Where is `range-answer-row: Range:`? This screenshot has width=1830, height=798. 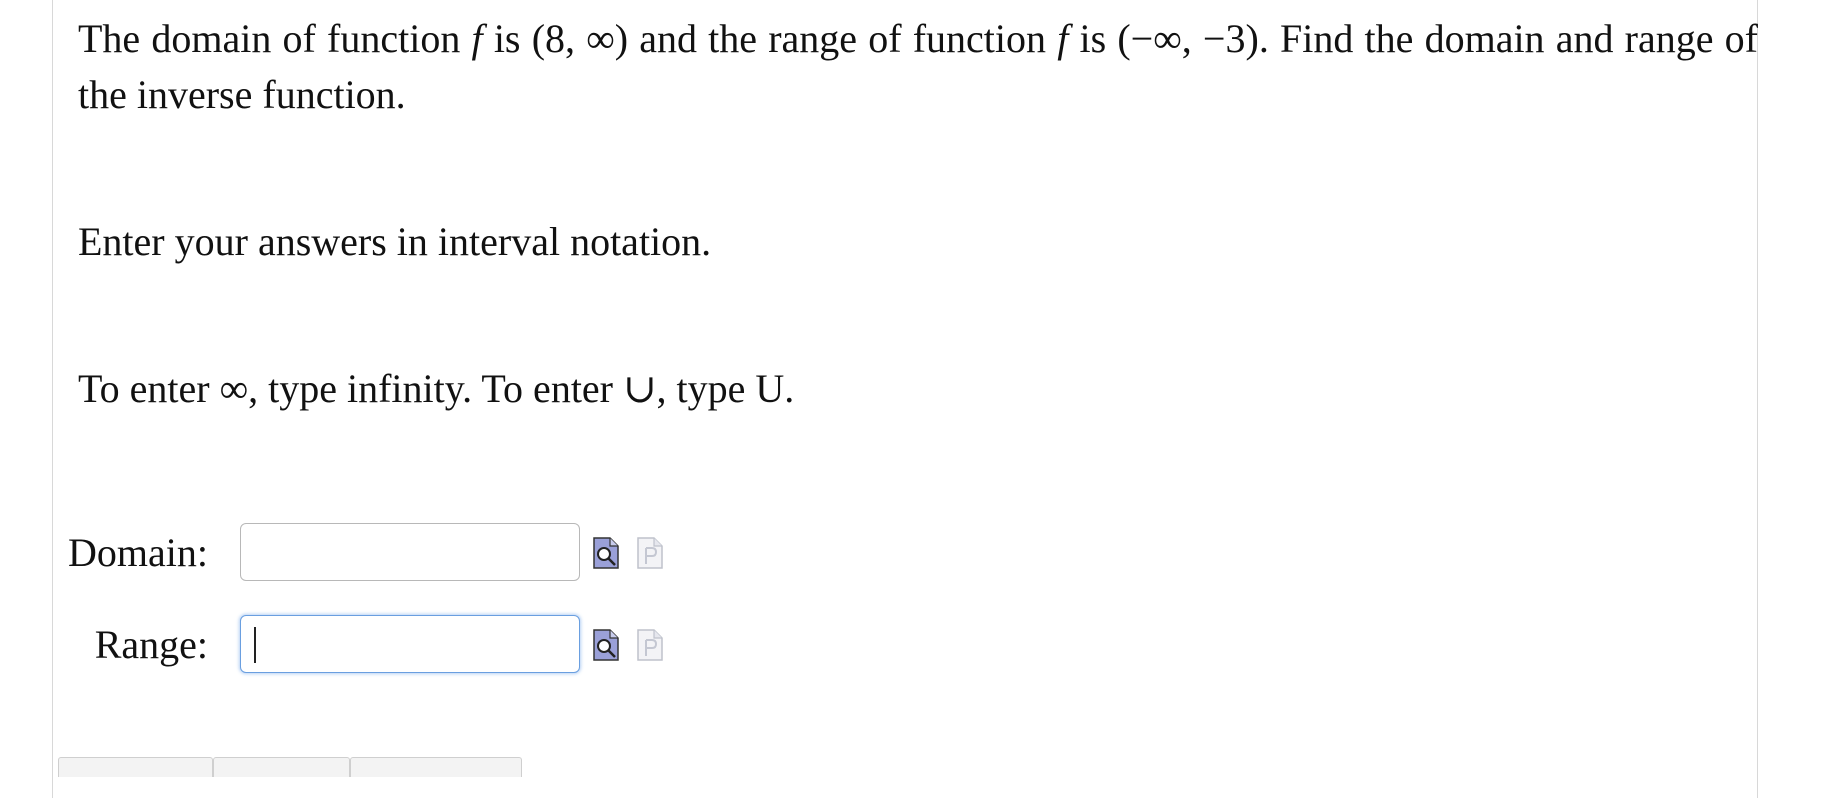
range-answer-row: Range: is located at coordinates (366, 644).